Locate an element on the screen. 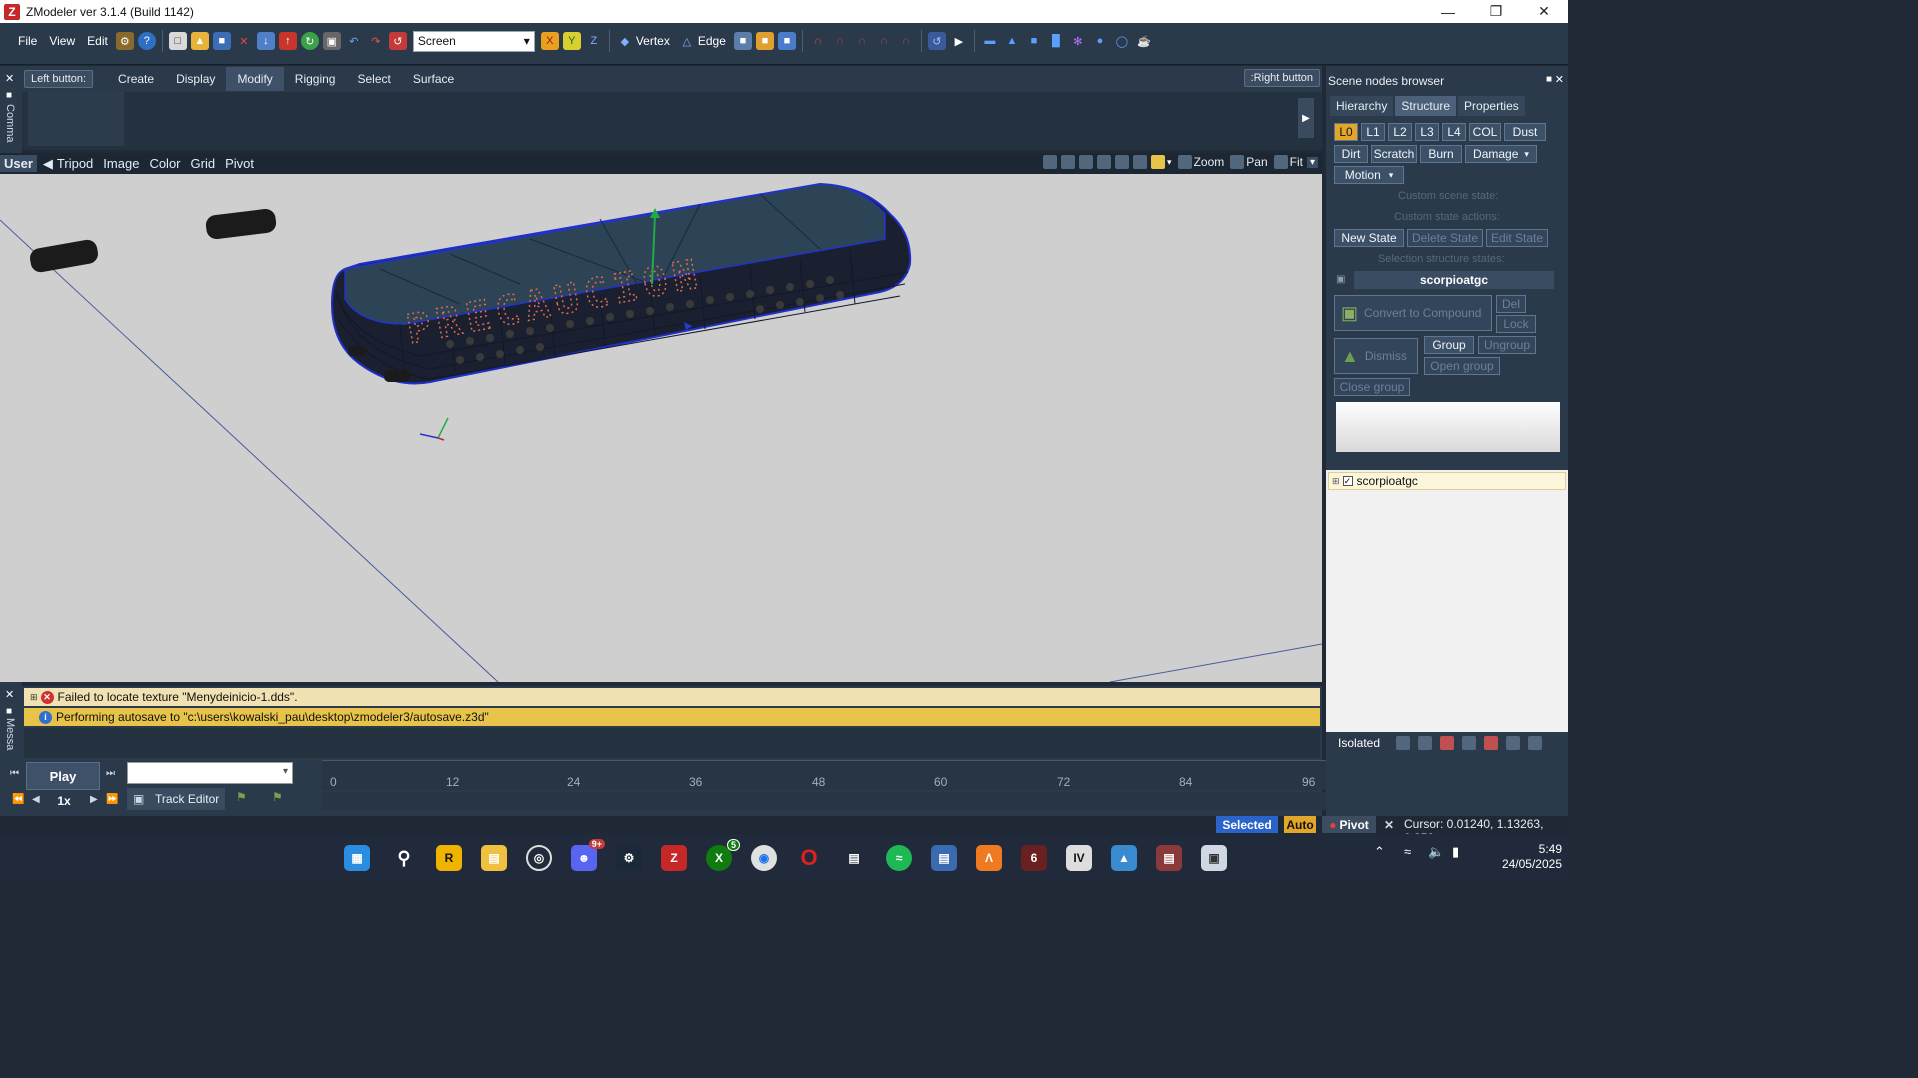 This screenshot has width=1918, height=1078. step-forward-icon: ▶ is located at coordinates (94, 799).